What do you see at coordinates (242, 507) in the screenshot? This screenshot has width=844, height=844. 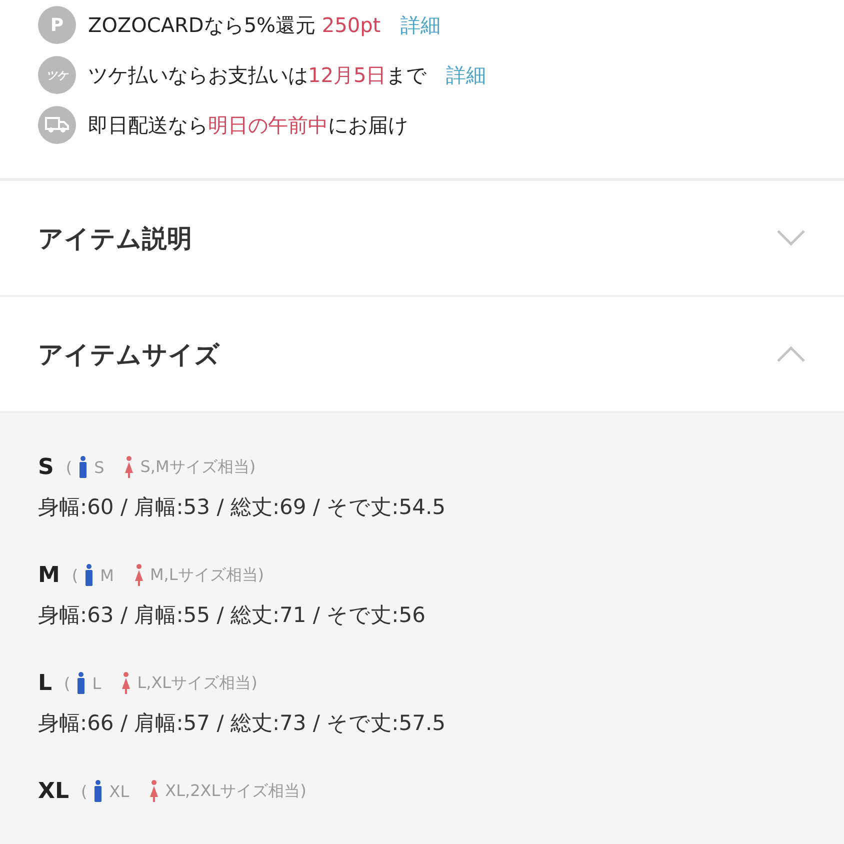 I see `measurements-text: 身幅:60 / 肩幅:53 / 総丈:69 / そで丈:54.5` at bounding box center [242, 507].